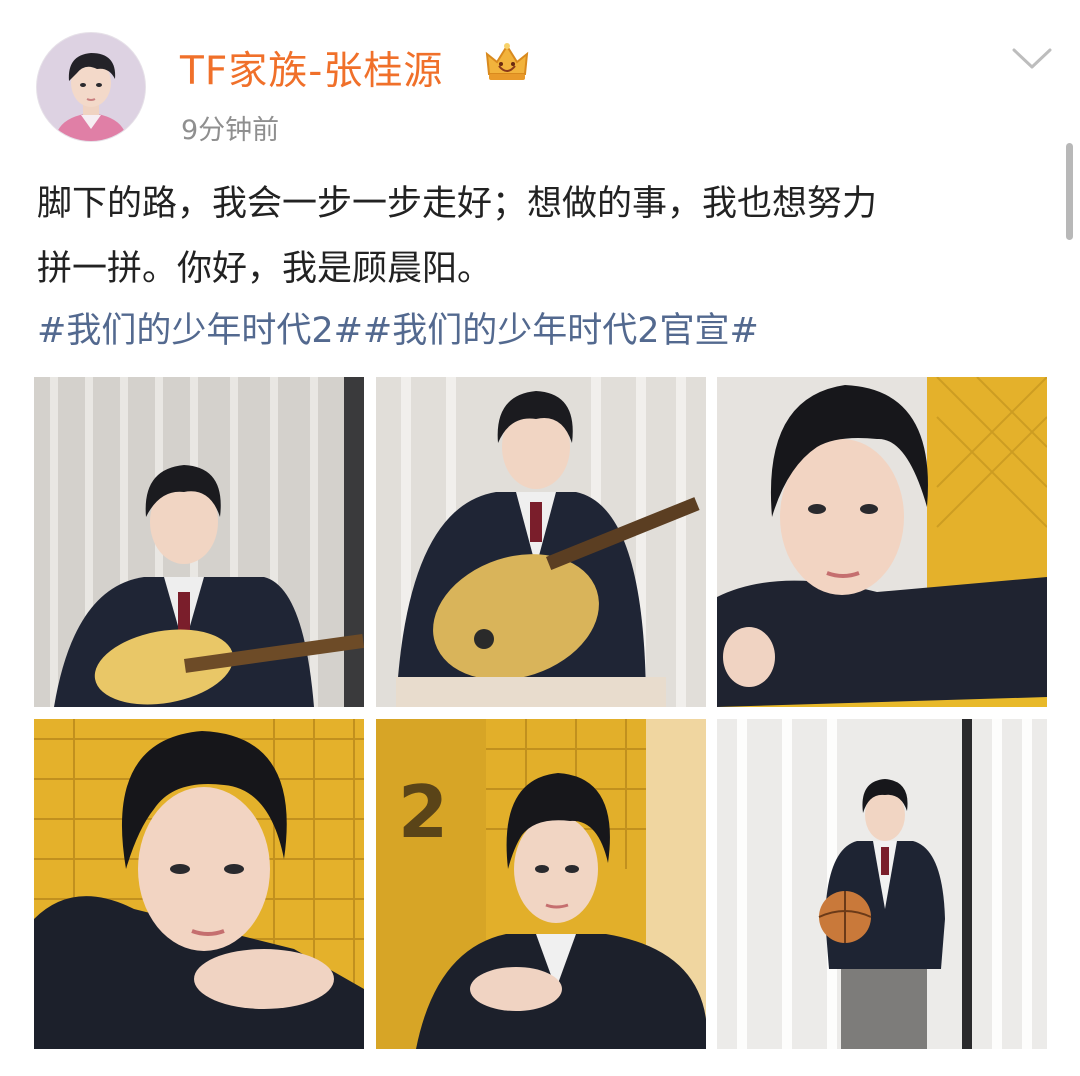 This screenshot has height=1076, width=1080. I want to click on post-text-line: 拼一拼。你好，我是顾晨阳。, so click(265, 269).